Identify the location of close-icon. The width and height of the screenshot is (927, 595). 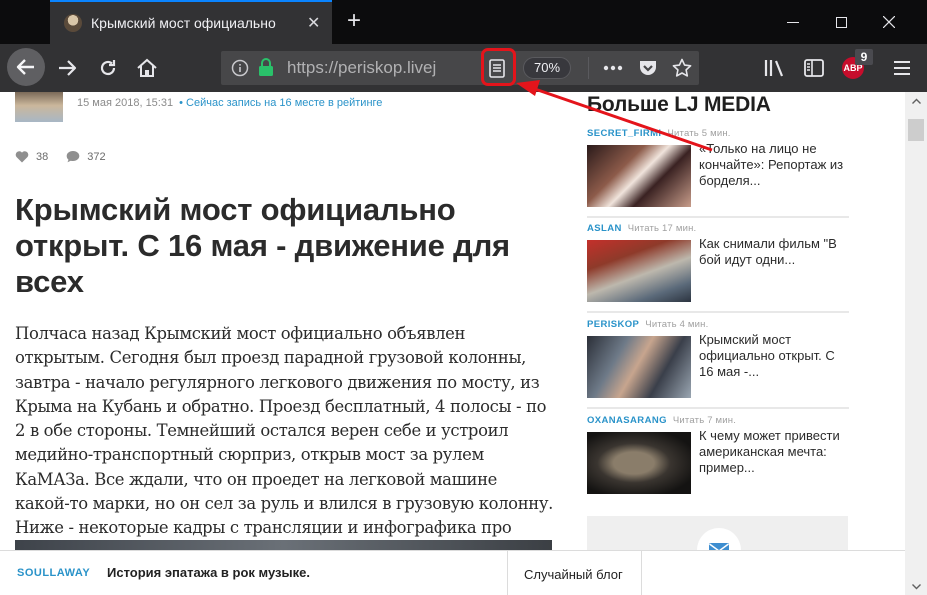
(889, 22).